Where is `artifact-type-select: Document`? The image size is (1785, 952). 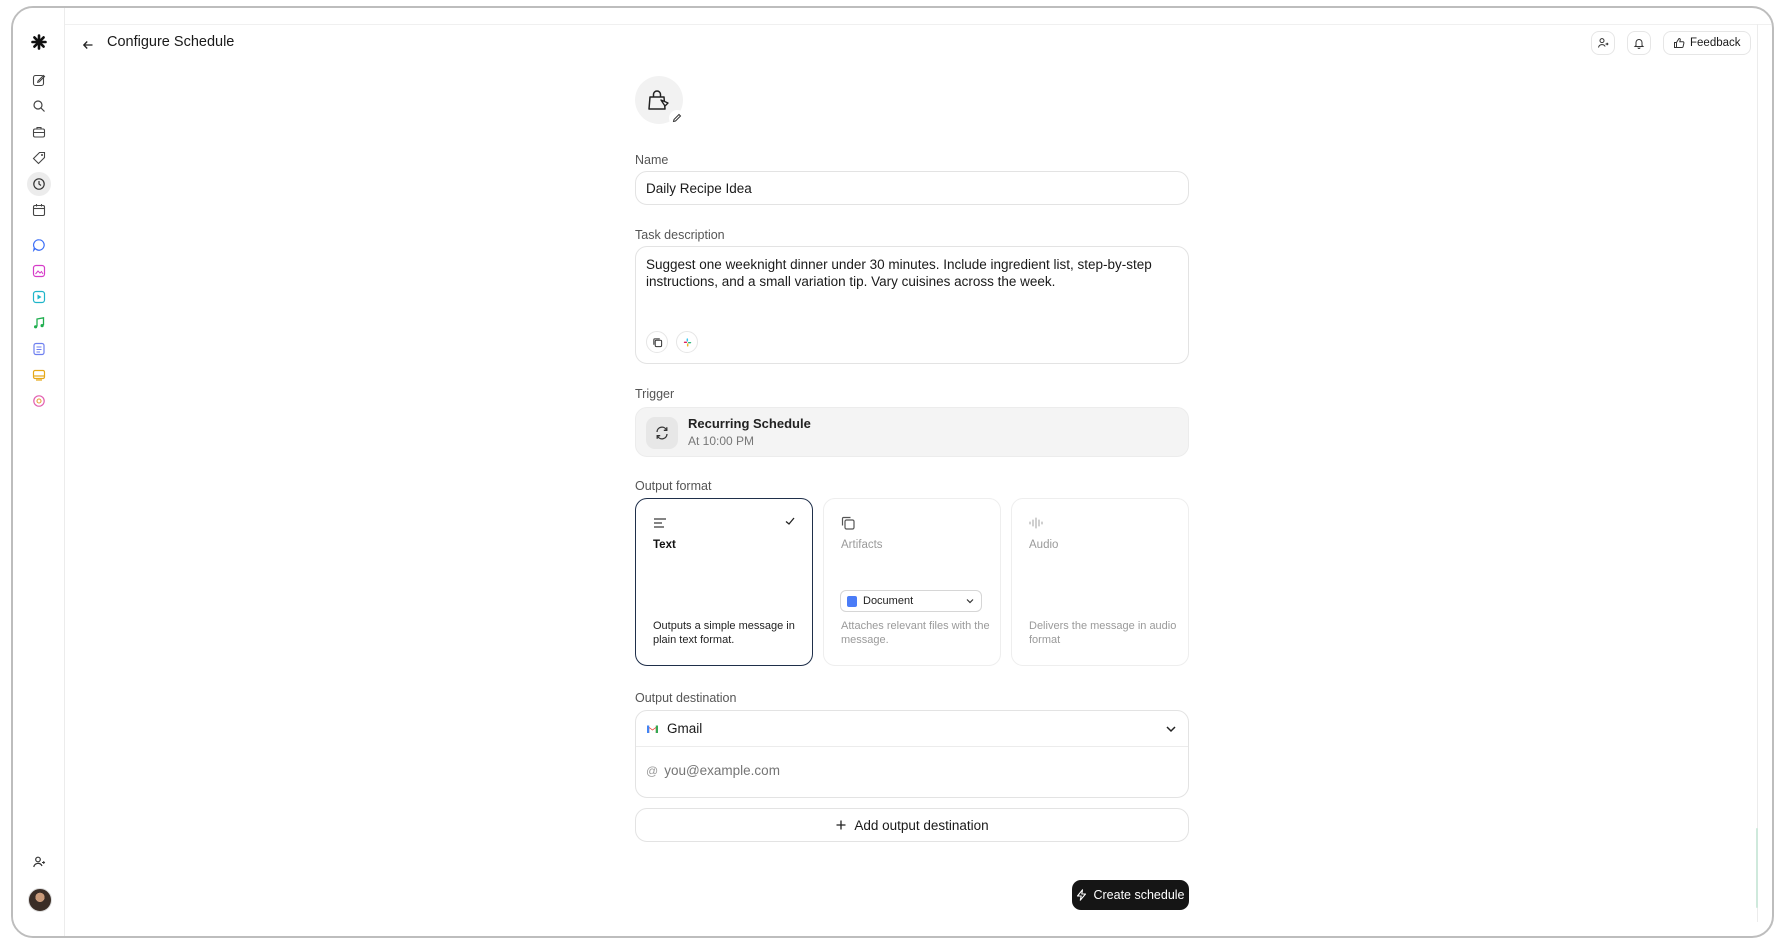
artifact-type-select: Document is located at coordinates (911, 601).